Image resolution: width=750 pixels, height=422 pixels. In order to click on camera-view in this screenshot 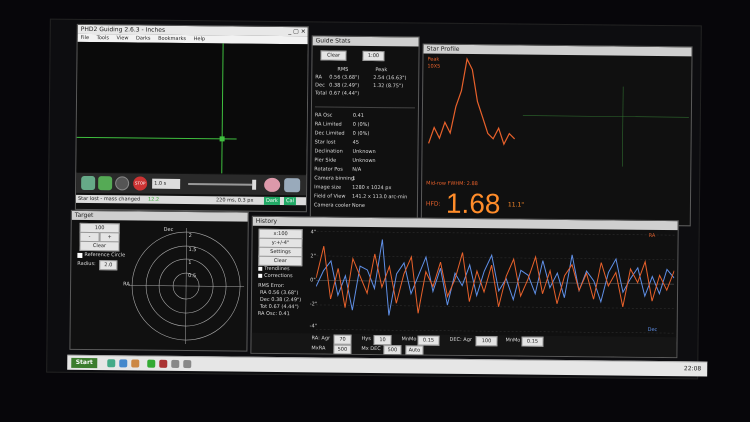, I will do `click(192, 108)`.